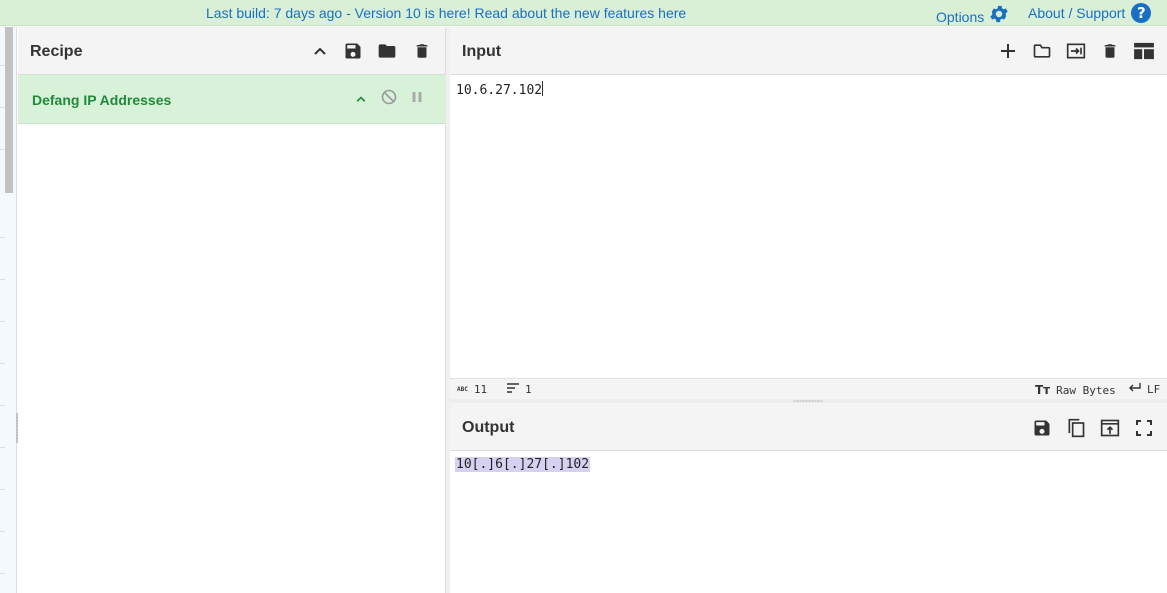 The image size is (1167, 593). Describe the element at coordinates (1144, 428) in the screenshot. I see `fullscreen-icon` at that location.